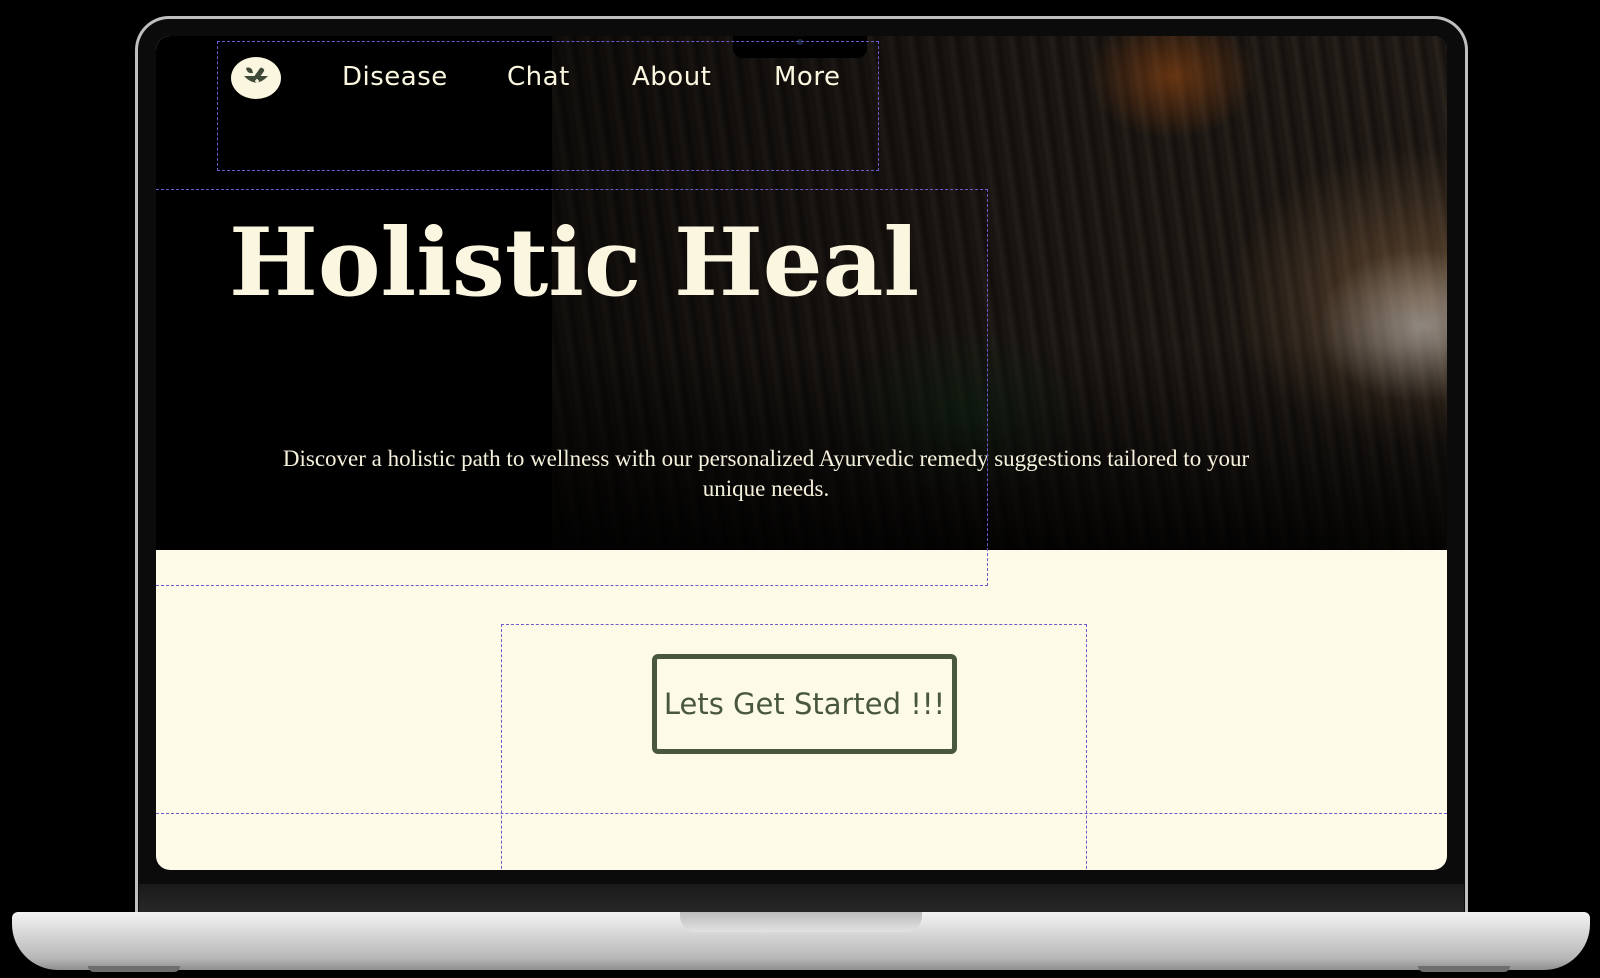 The height and width of the screenshot is (978, 1600). I want to click on nav-link-about: About, so click(671, 77).